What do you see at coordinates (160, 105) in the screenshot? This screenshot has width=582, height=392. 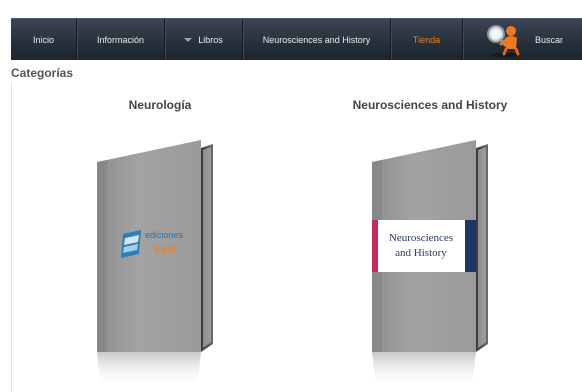 I see `category-title-neurologia: Neurología` at bounding box center [160, 105].